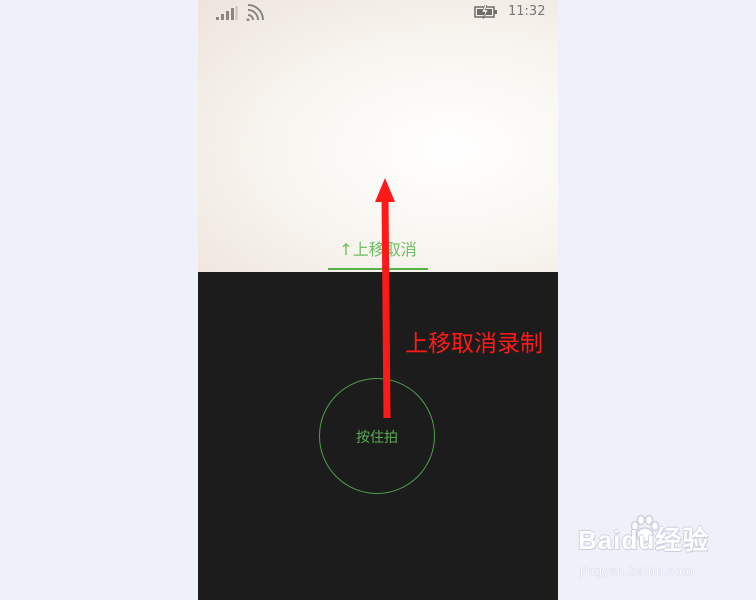 This screenshot has height=600, width=756. I want to click on signal-bars-icon, so click(227, 13).